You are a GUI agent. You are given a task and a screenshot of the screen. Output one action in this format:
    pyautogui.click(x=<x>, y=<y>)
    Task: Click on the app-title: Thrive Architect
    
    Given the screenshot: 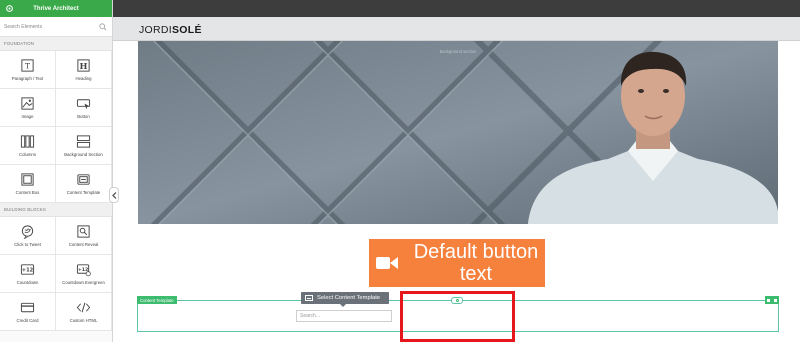 What is the action you would take?
    pyautogui.click(x=56, y=8)
    